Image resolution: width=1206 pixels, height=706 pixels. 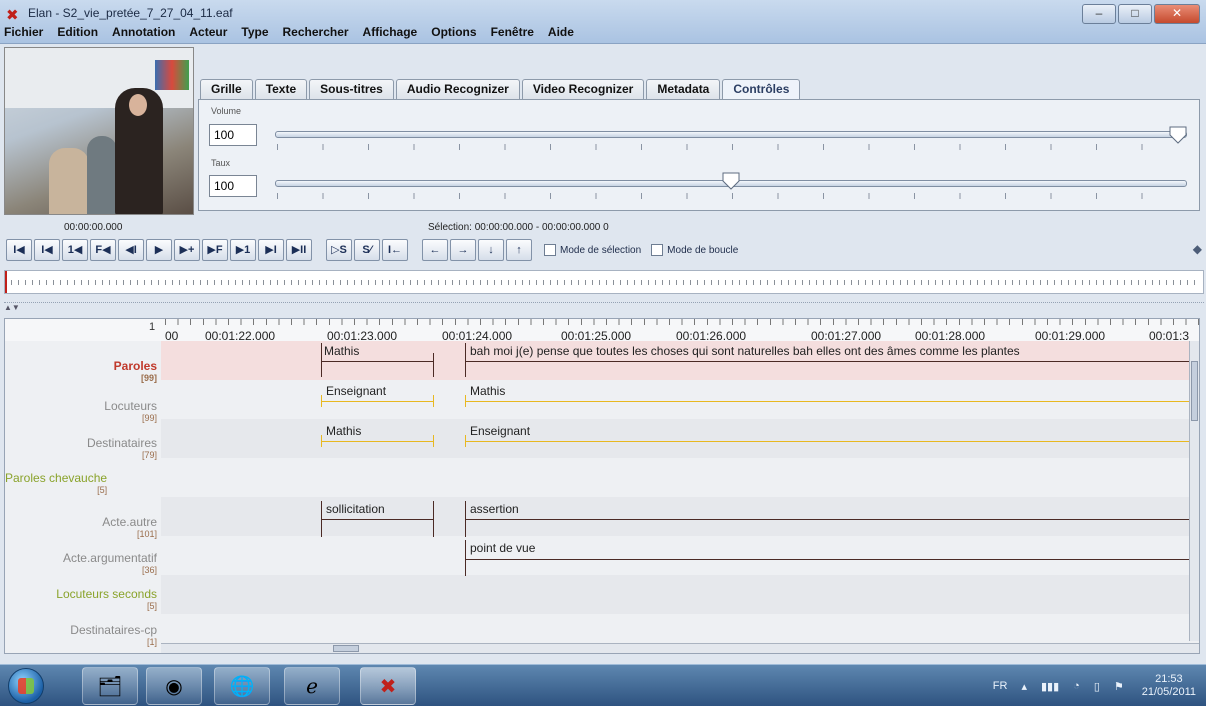 I want to click on previous-pixel-button: ◀I, so click(x=131, y=250).